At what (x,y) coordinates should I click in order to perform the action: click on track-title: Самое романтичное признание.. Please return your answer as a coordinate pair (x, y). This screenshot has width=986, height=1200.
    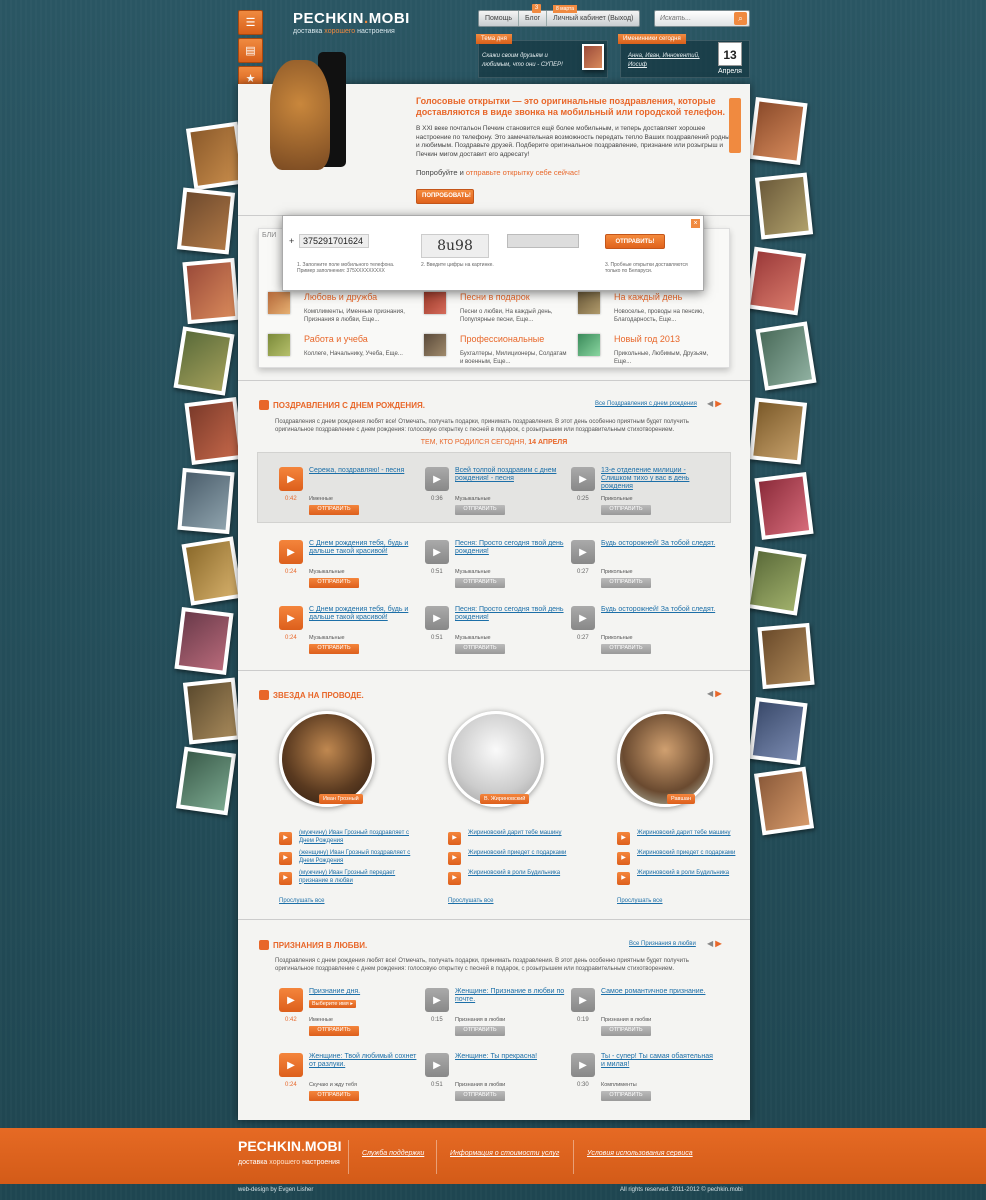
    Looking at the image, I should click on (658, 992).